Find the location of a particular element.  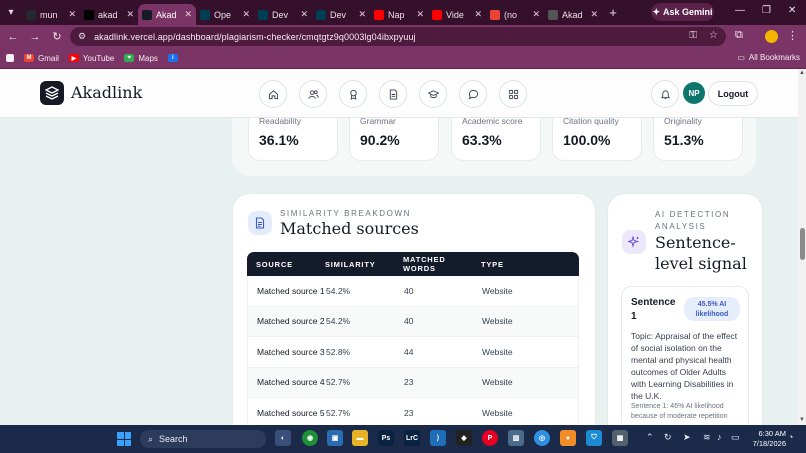

column-header: TYPE is located at coordinates (521, 264).